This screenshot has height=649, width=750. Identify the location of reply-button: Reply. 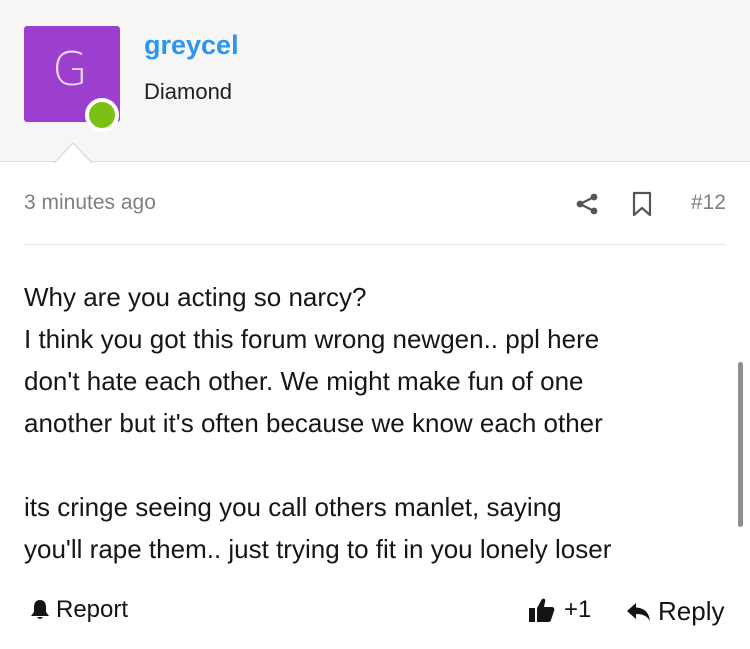
(675, 611).